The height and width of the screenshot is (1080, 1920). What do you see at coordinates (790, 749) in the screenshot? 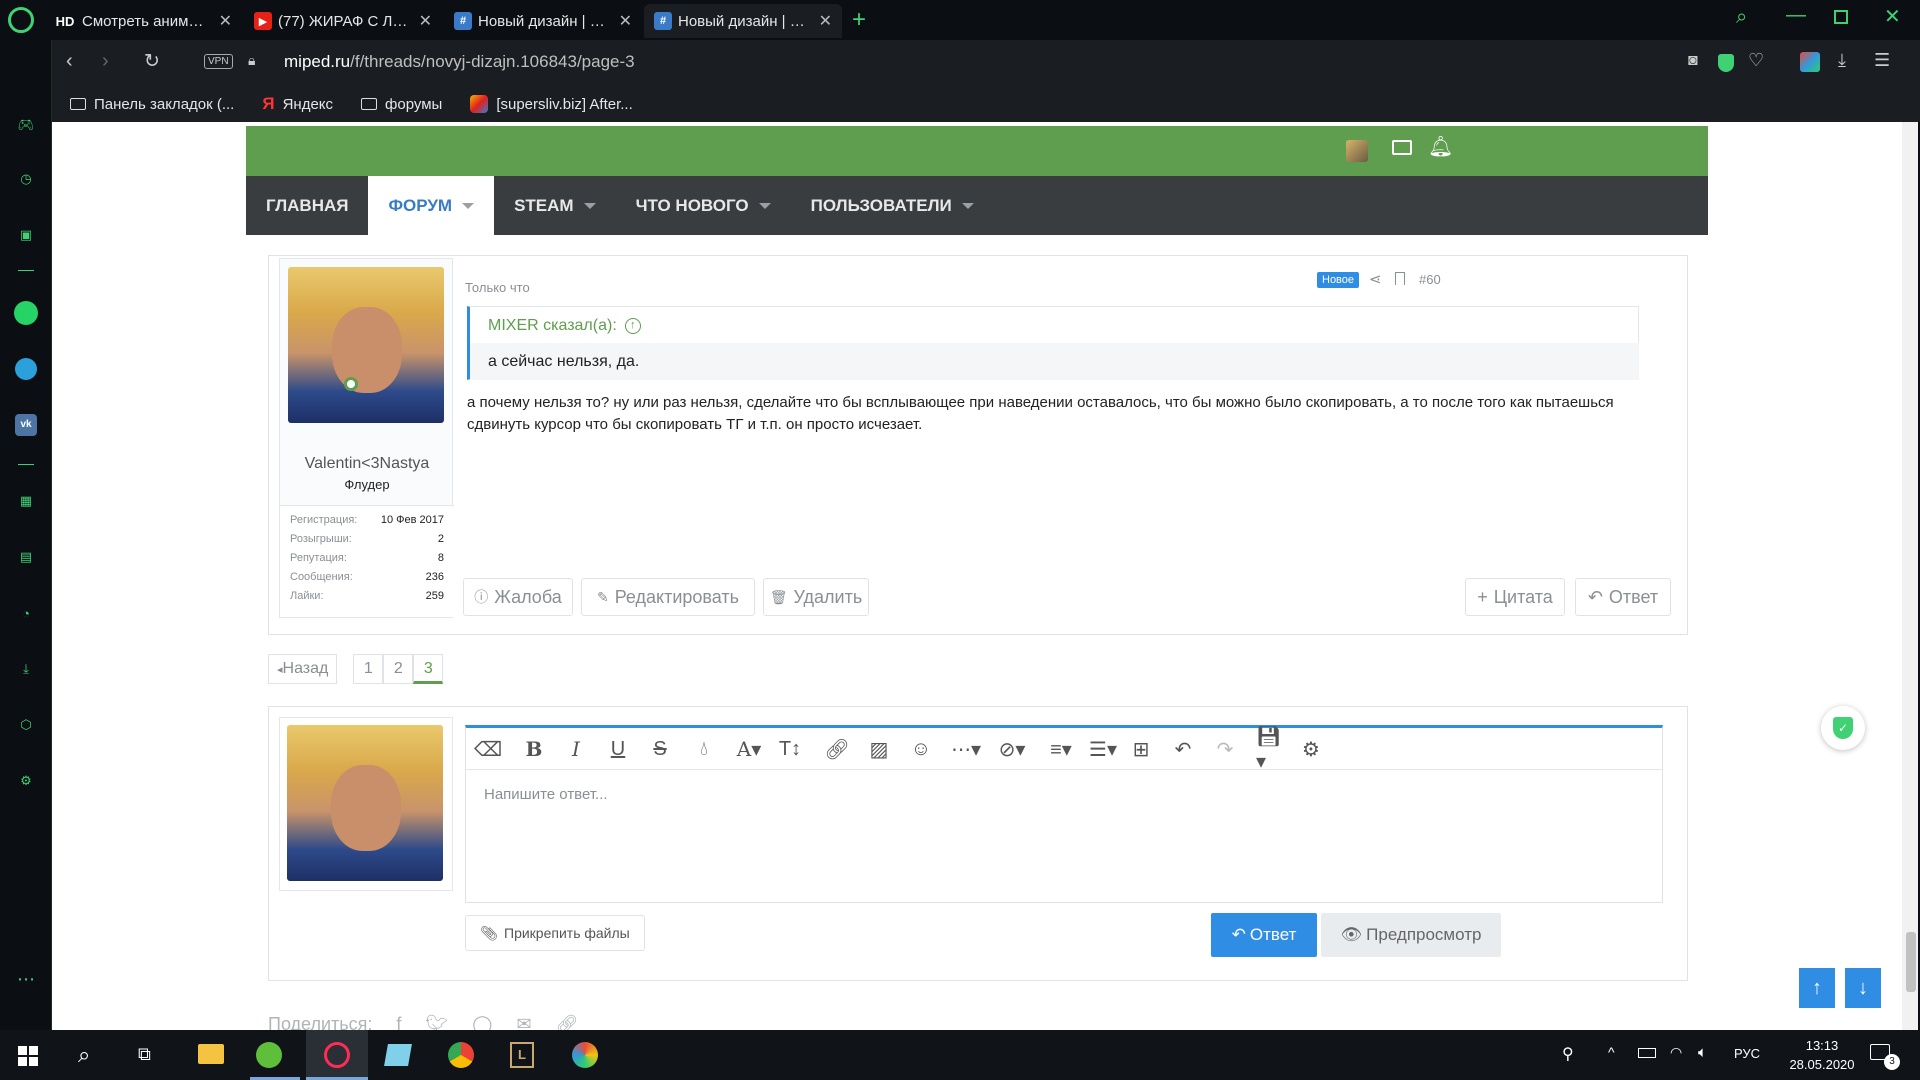
I see `font-size-icon: T↕` at bounding box center [790, 749].